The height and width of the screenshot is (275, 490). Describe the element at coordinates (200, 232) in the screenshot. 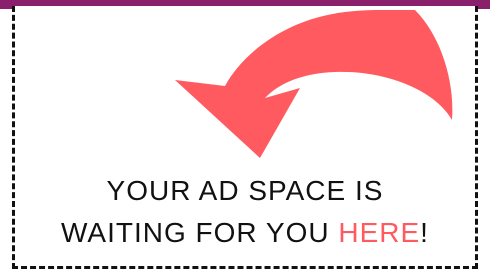

I see `headline-line-2-prefix: WAITING FOR YOU` at that location.